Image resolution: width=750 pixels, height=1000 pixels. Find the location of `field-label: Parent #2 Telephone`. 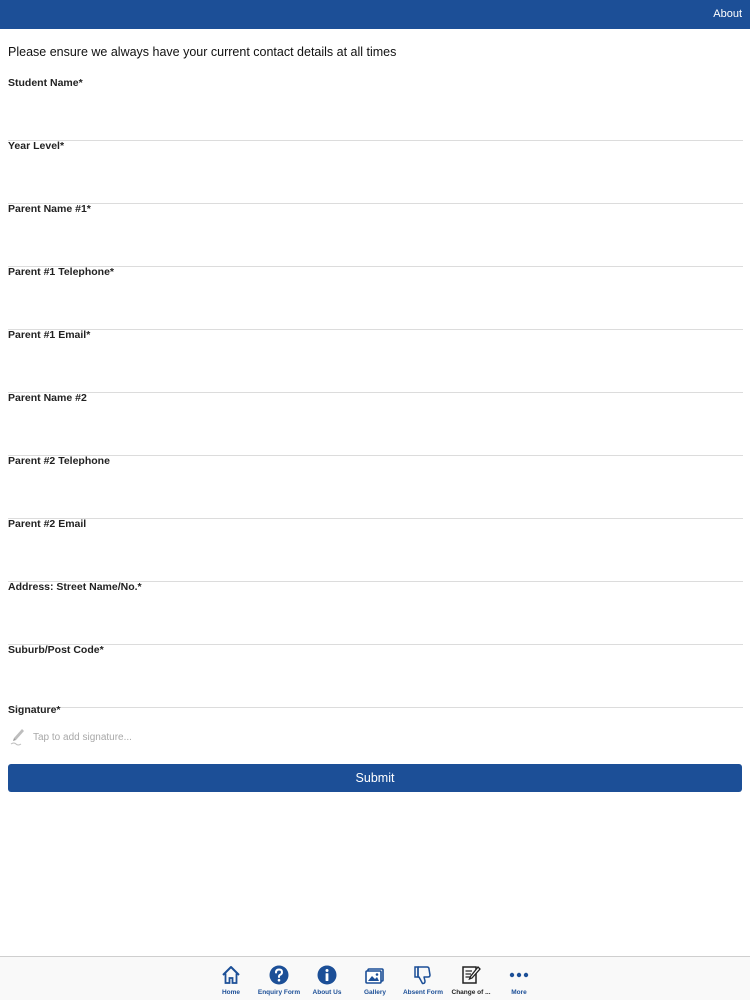

field-label: Parent #2 Telephone is located at coordinates (59, 461).